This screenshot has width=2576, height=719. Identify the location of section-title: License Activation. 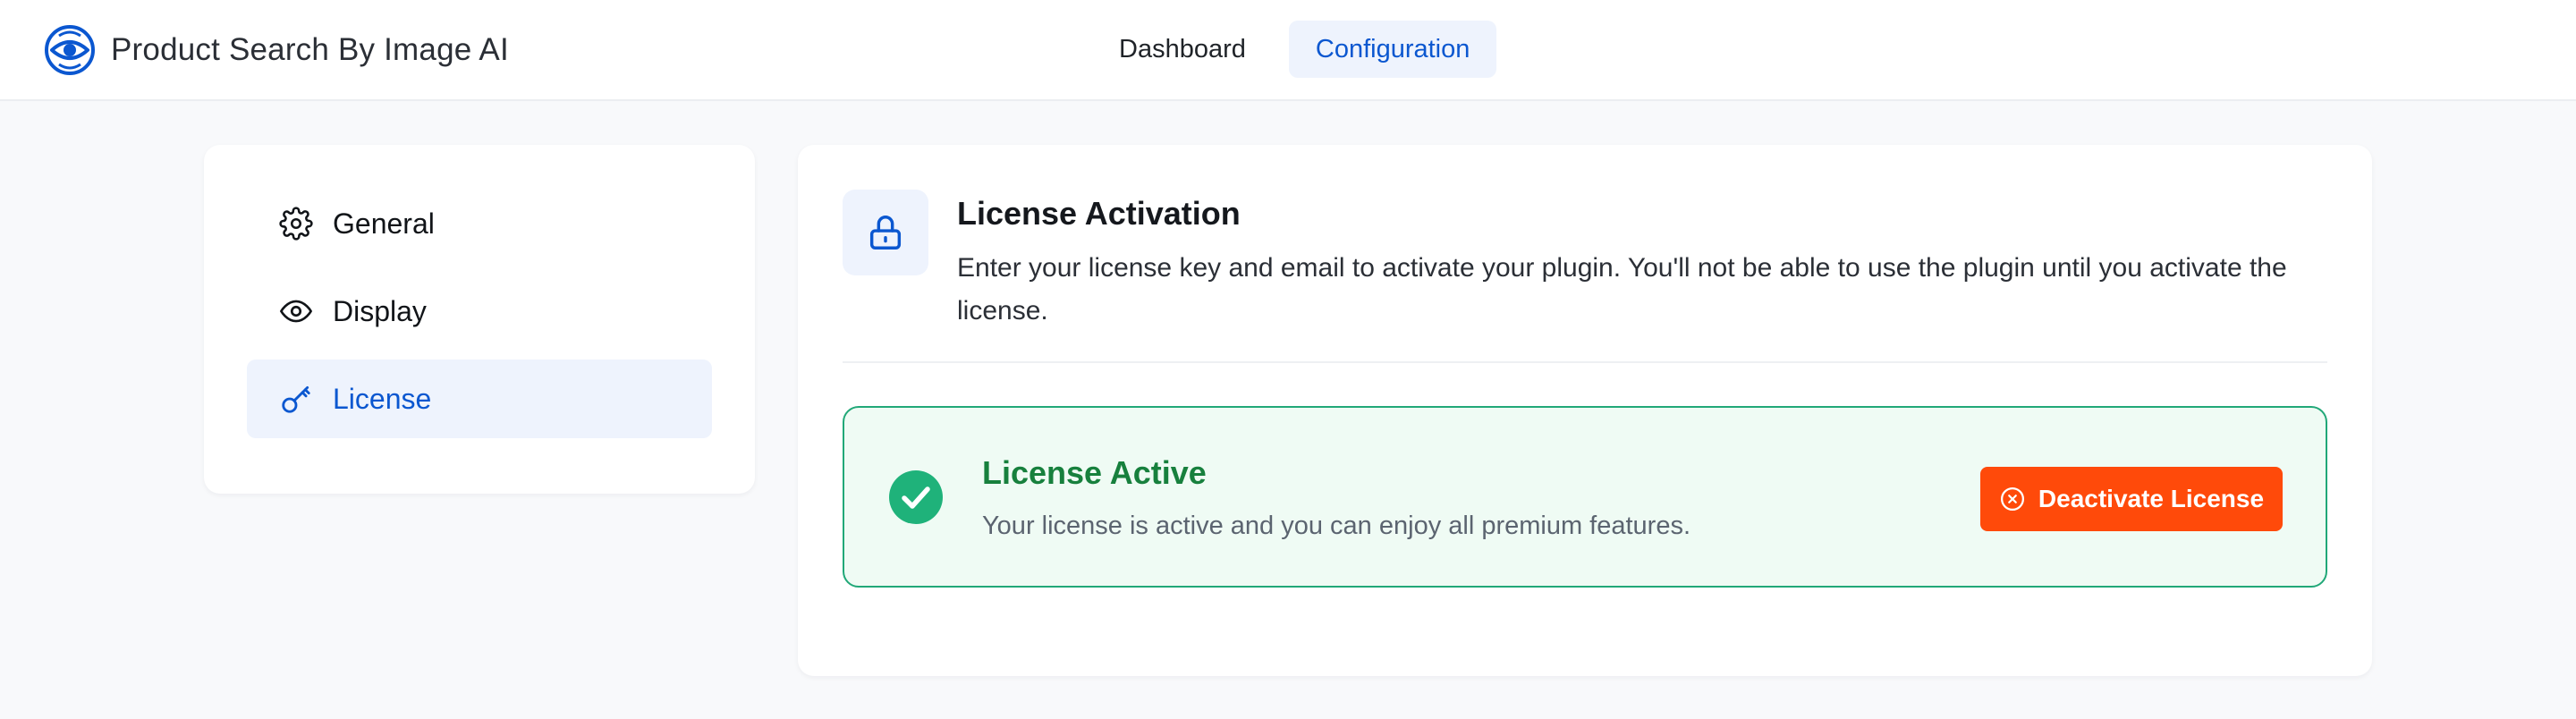
(1099, 213).